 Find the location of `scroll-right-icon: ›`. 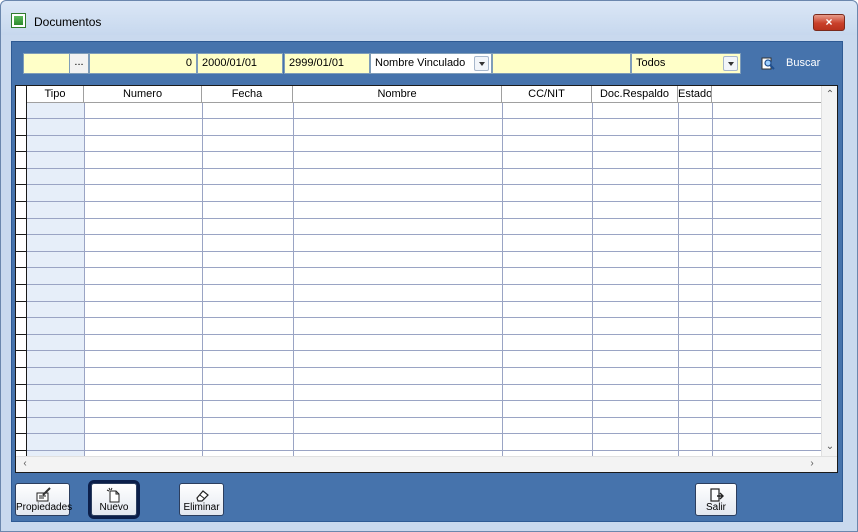

scroll-right-icon: › is located at coordinates (812, 464).